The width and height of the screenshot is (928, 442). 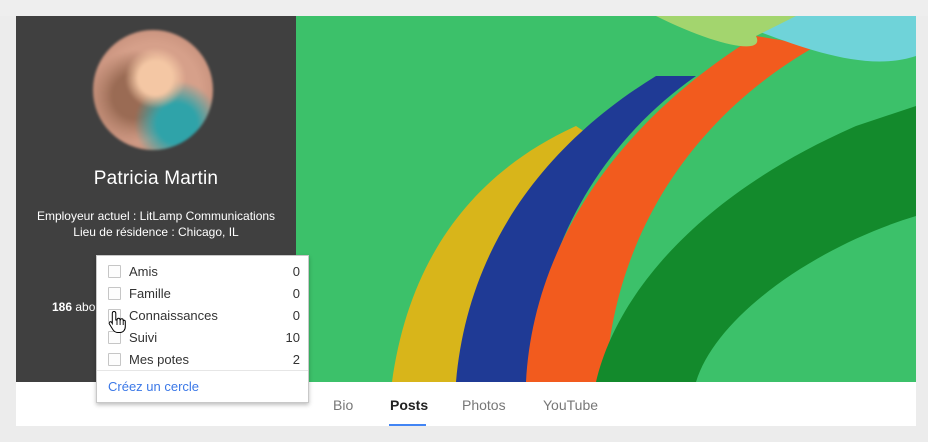 I want to click on circle-label: Famille, so click(x=150, y=293).